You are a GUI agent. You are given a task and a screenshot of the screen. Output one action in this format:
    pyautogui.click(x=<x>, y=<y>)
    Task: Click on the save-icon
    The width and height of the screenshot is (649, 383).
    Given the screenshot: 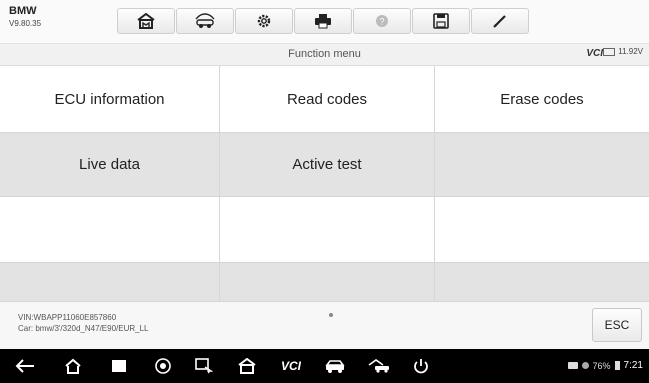 What is the action you would take?
    pyautogui.click(x=441, y=21)
    